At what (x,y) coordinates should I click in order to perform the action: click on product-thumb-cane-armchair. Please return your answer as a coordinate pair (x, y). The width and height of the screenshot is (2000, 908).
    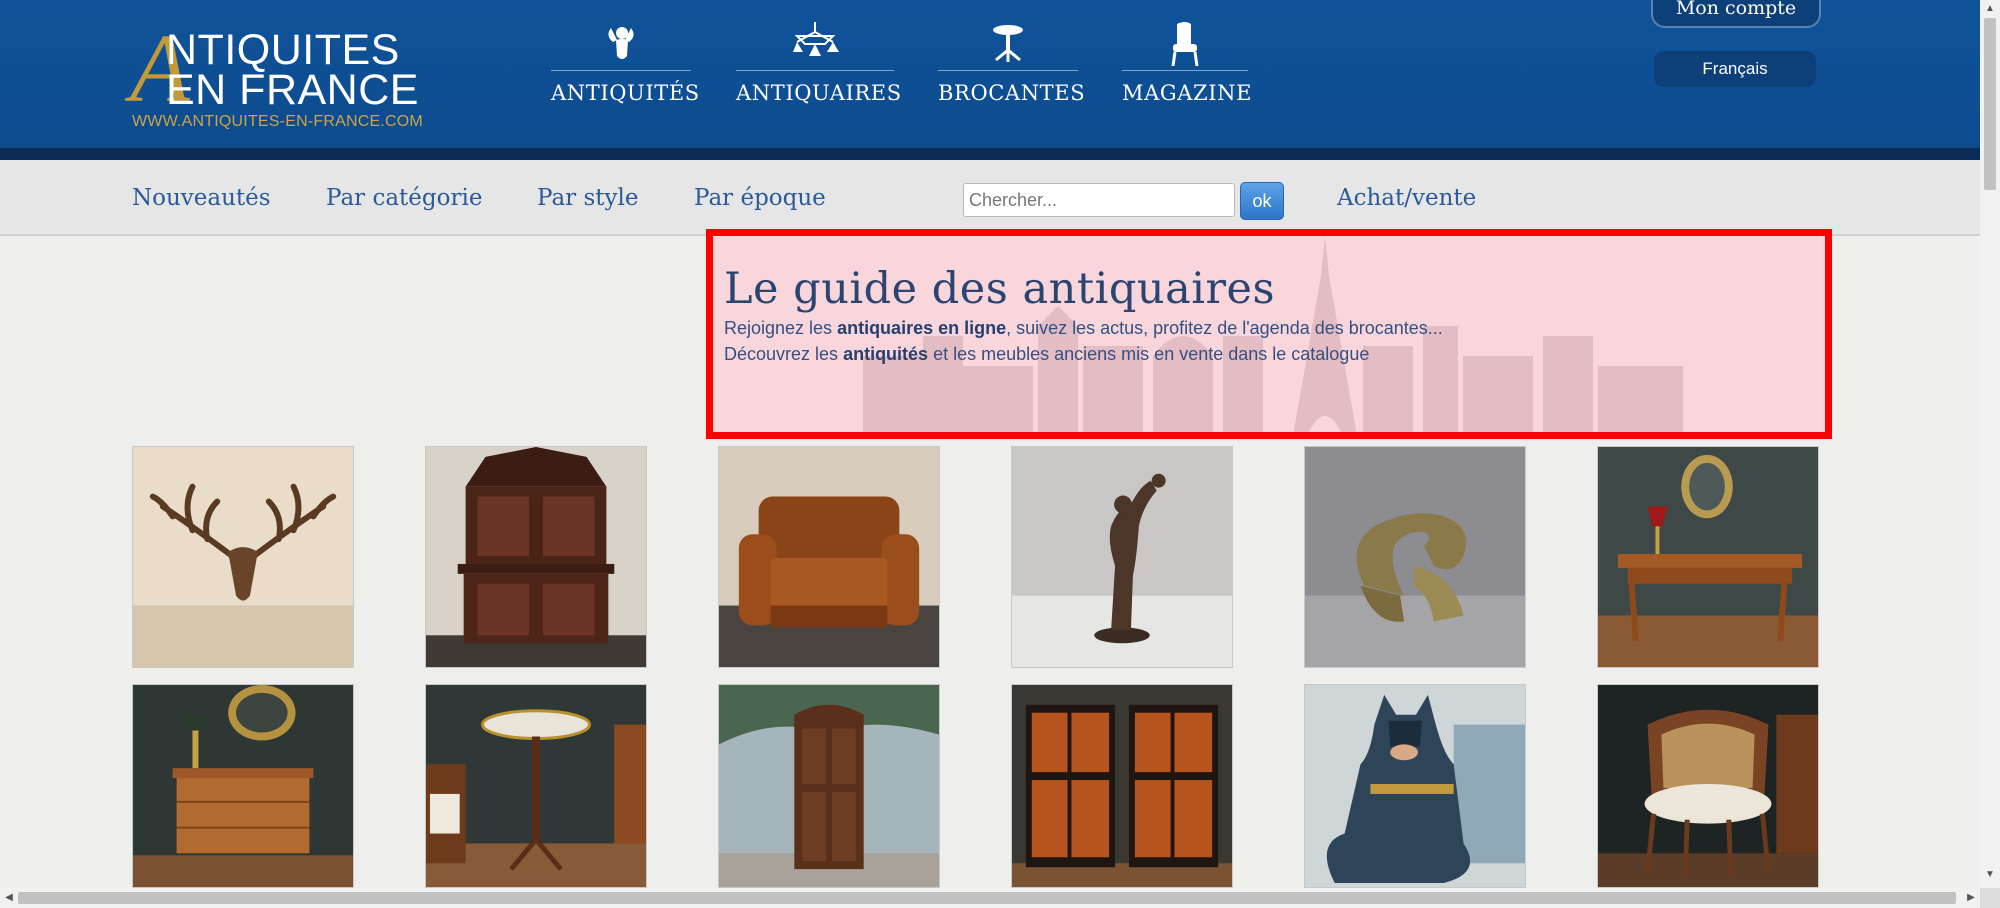
    Looking at the image, I should click on (1708, 786).